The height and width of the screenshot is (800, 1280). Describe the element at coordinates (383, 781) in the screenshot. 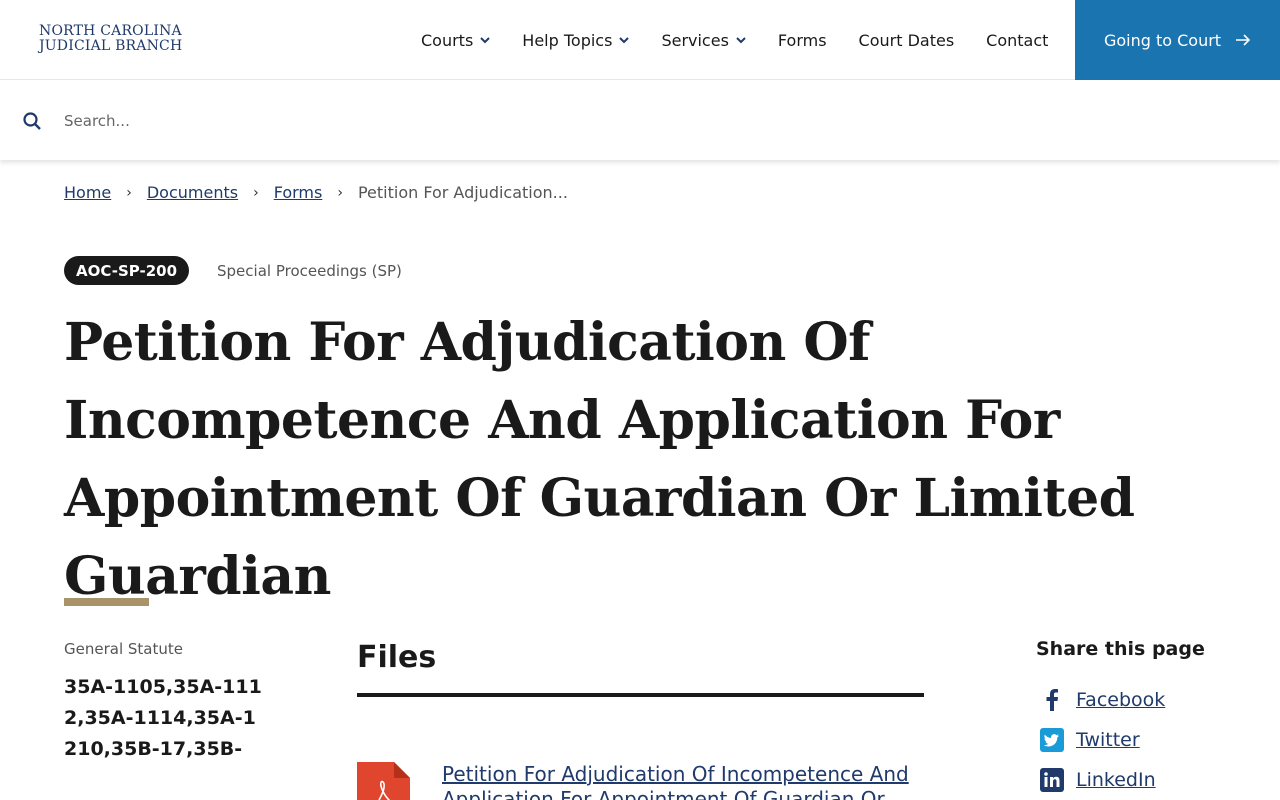

I see `pdf-icon` at that location.